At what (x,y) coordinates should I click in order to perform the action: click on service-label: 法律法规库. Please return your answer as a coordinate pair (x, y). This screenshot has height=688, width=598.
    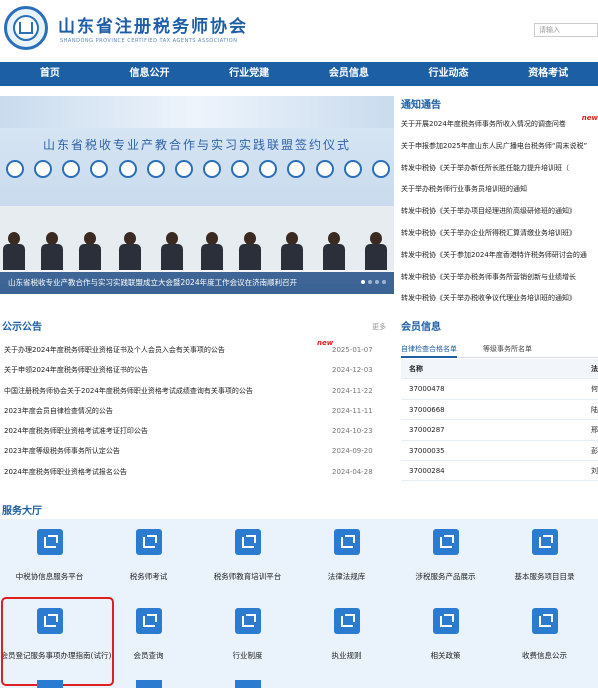
    Looking at the image, I should click on (346, 576).